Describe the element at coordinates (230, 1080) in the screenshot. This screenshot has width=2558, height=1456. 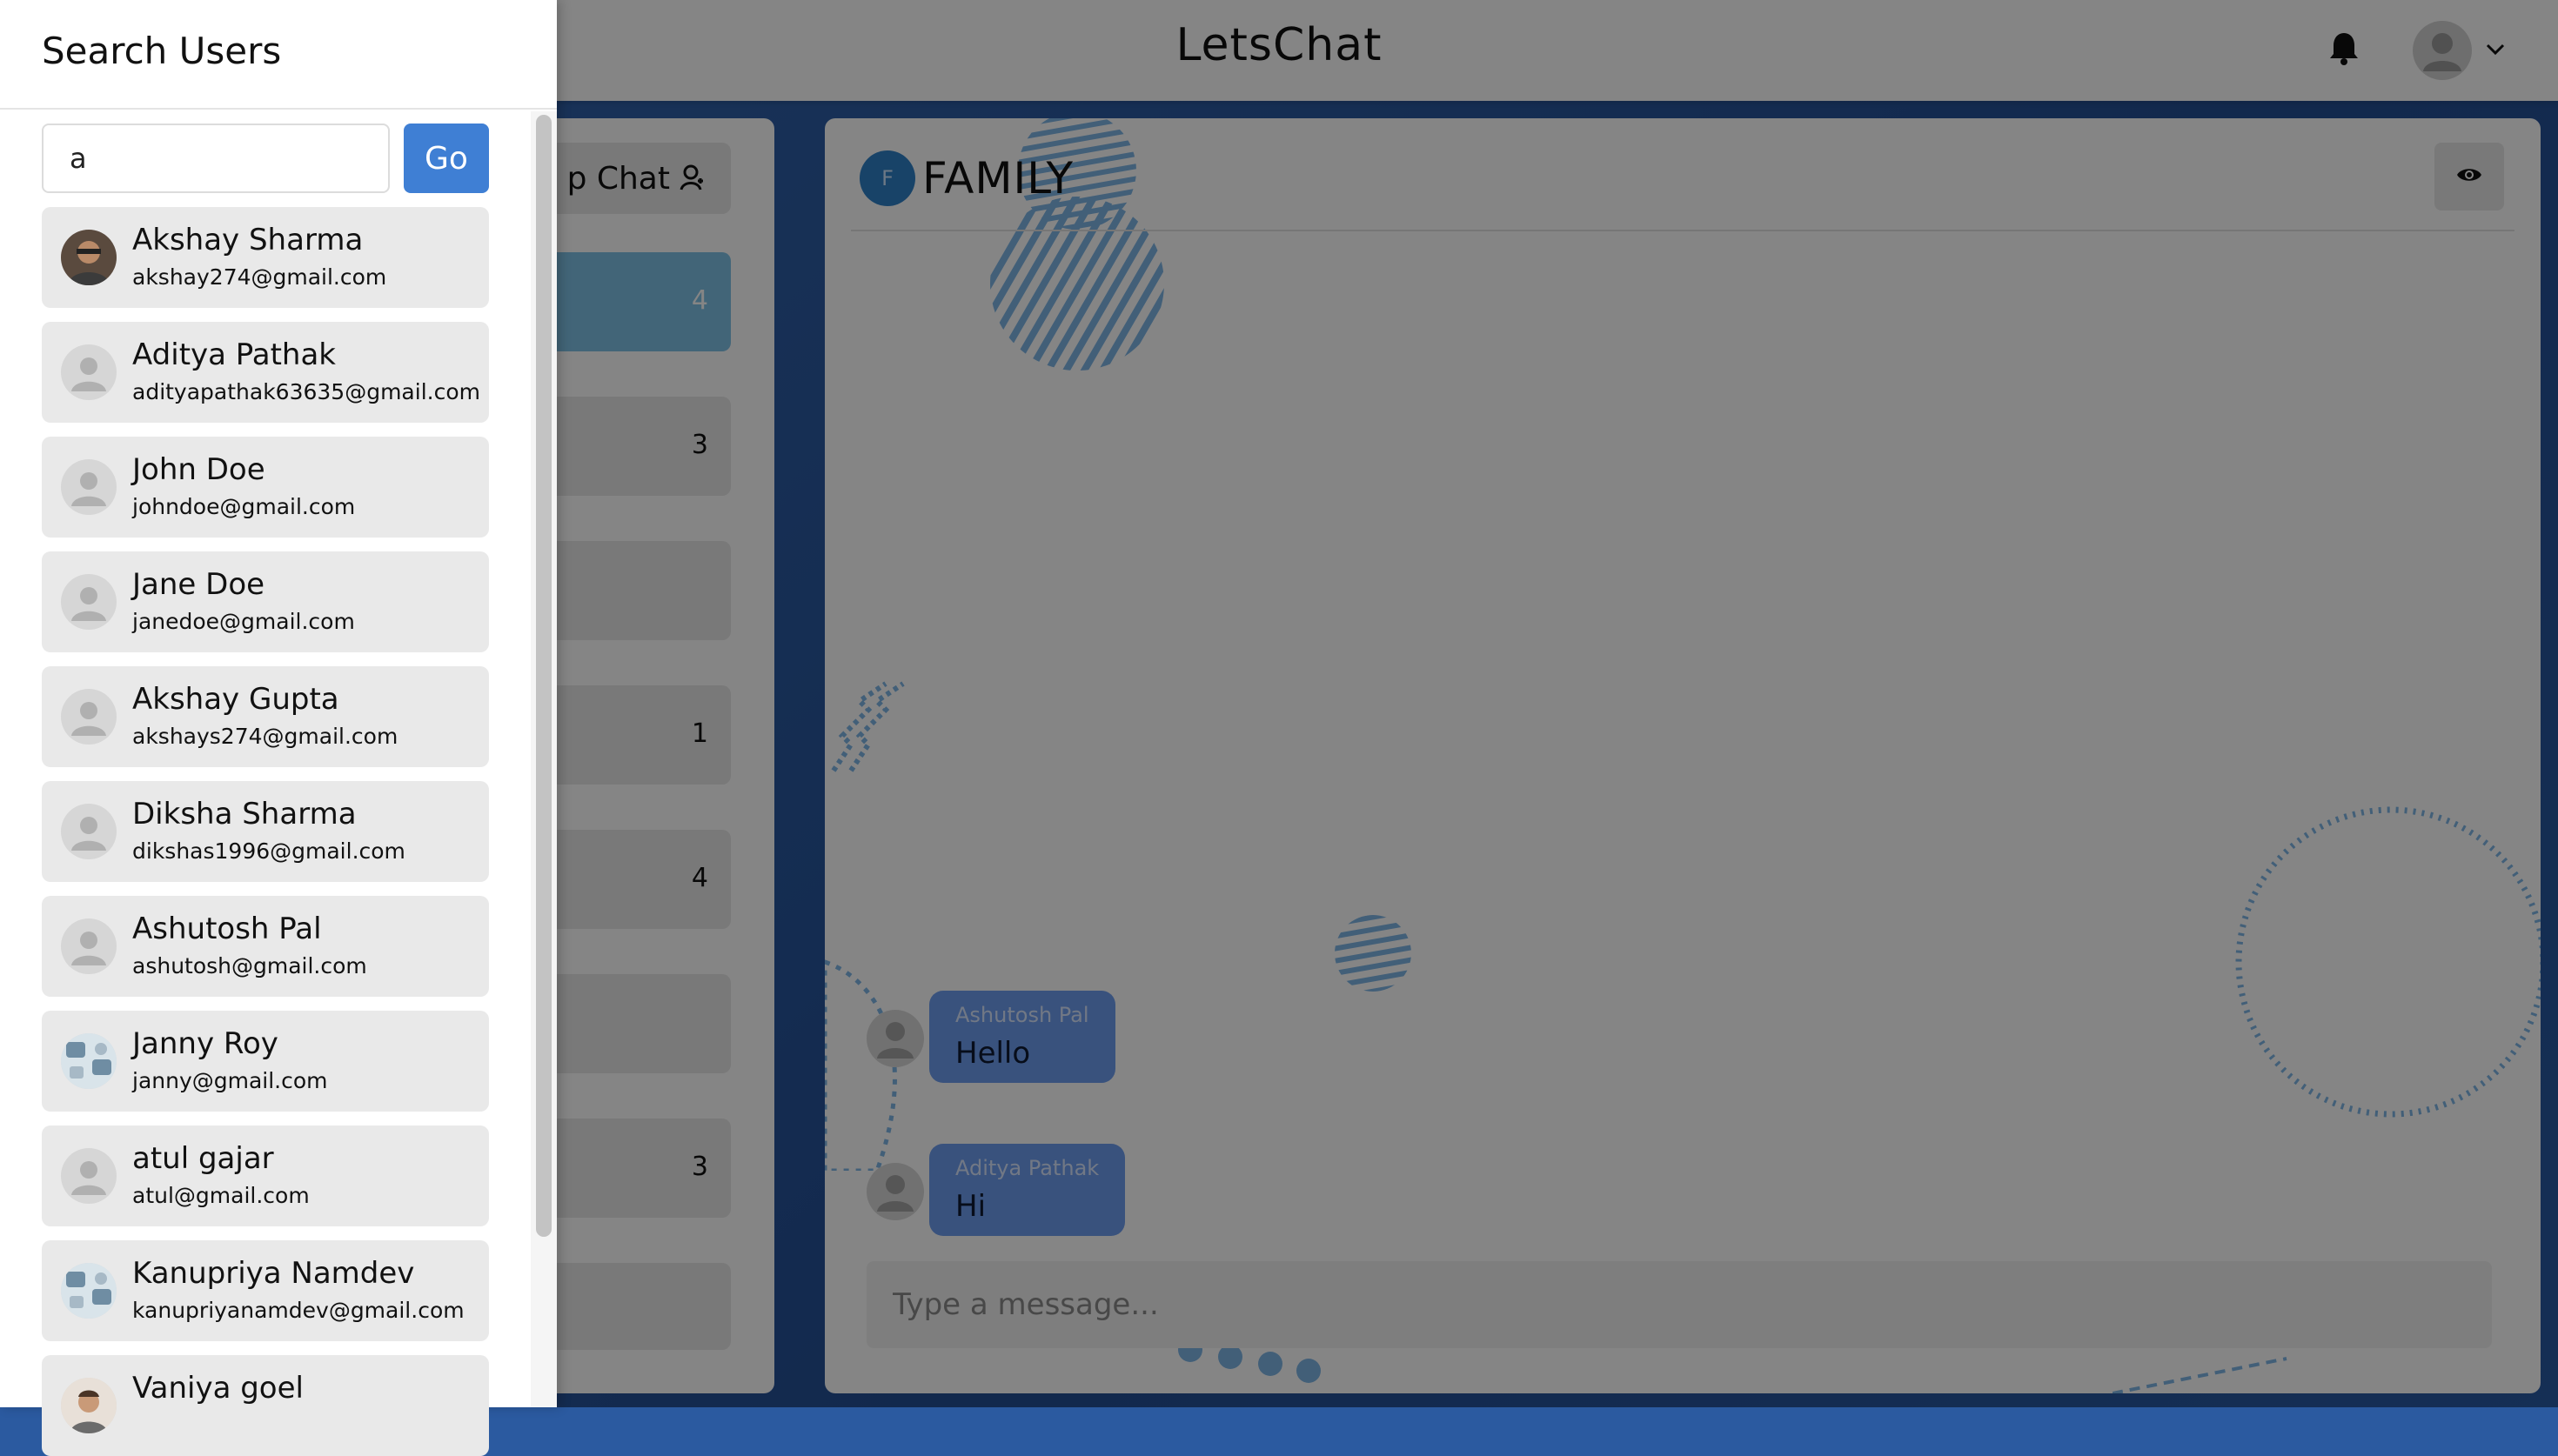
I see `user-email: janny@gmail.com` at that location.